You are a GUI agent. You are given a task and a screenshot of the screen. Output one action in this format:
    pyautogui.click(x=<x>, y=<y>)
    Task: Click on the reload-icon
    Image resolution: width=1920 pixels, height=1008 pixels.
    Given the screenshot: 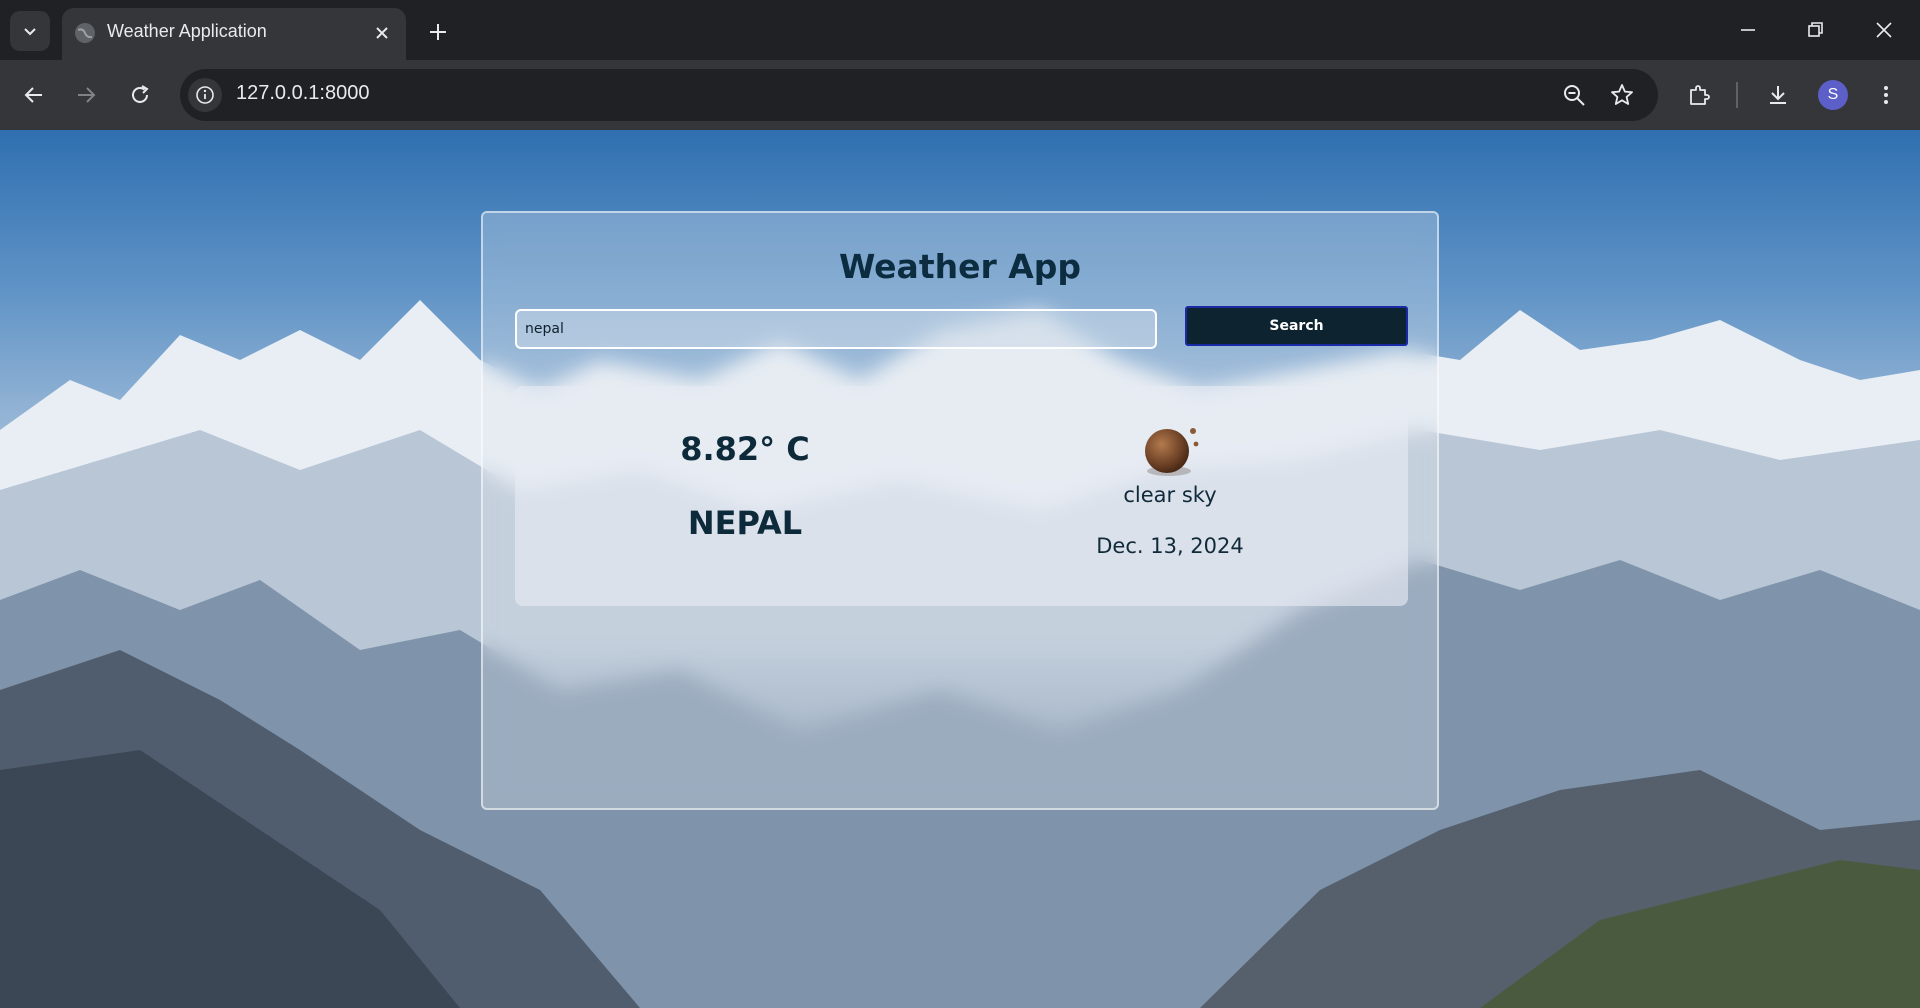 What is the action you would take?
    pyautogui.click(x=140, y=94)
    